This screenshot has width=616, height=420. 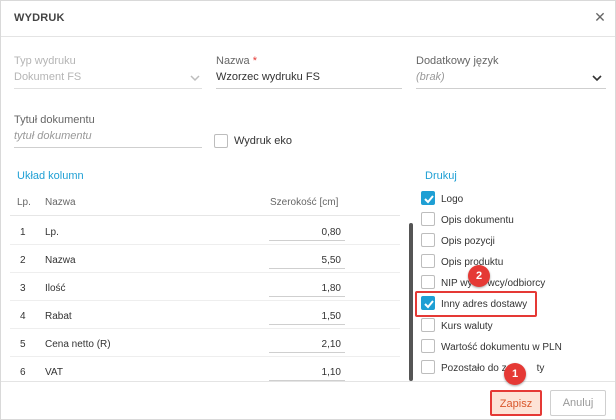 What do you see at coordinates (307, 259) in the screenshot?
I see `row-width-input: 5,50` at bounding box center [307, 259].